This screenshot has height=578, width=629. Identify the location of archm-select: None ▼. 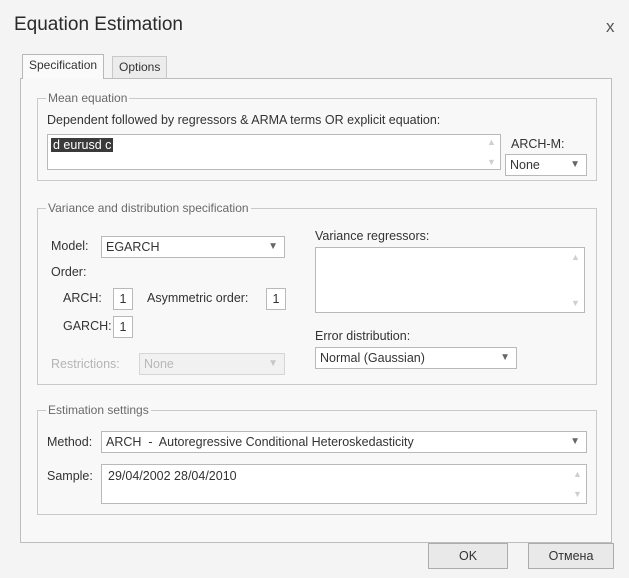
(546, 165).